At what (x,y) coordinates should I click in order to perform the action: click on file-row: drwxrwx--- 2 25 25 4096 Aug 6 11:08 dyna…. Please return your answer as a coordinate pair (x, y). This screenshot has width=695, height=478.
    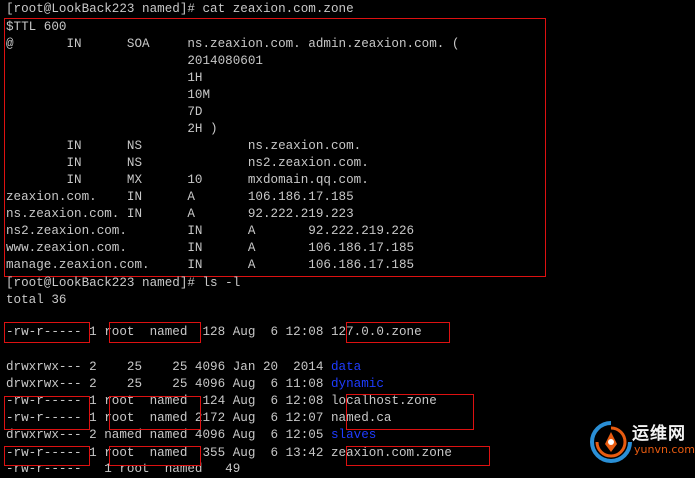
    Looking at the image, I should click on (195, 384).